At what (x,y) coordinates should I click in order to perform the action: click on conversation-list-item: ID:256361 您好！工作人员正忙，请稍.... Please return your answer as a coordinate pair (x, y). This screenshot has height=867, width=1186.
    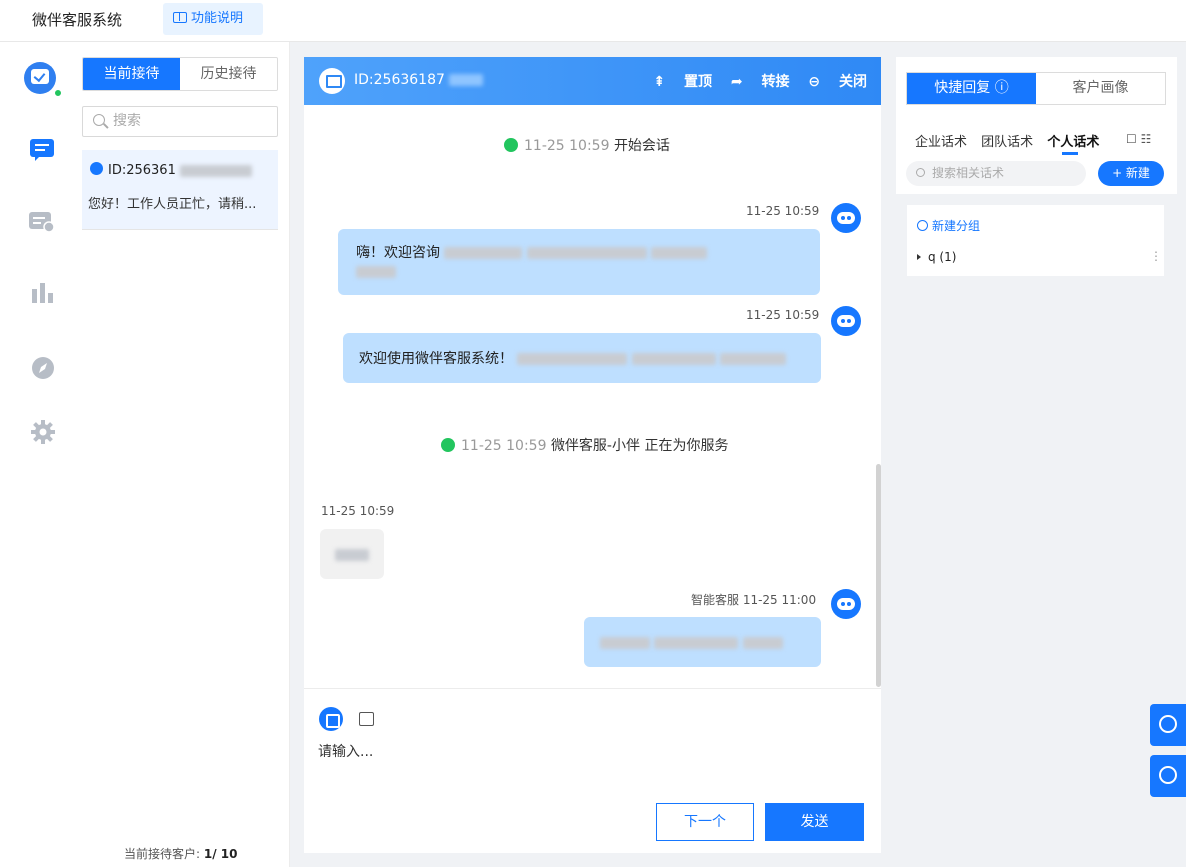
    Looking at the image, I should click on (180, 190).